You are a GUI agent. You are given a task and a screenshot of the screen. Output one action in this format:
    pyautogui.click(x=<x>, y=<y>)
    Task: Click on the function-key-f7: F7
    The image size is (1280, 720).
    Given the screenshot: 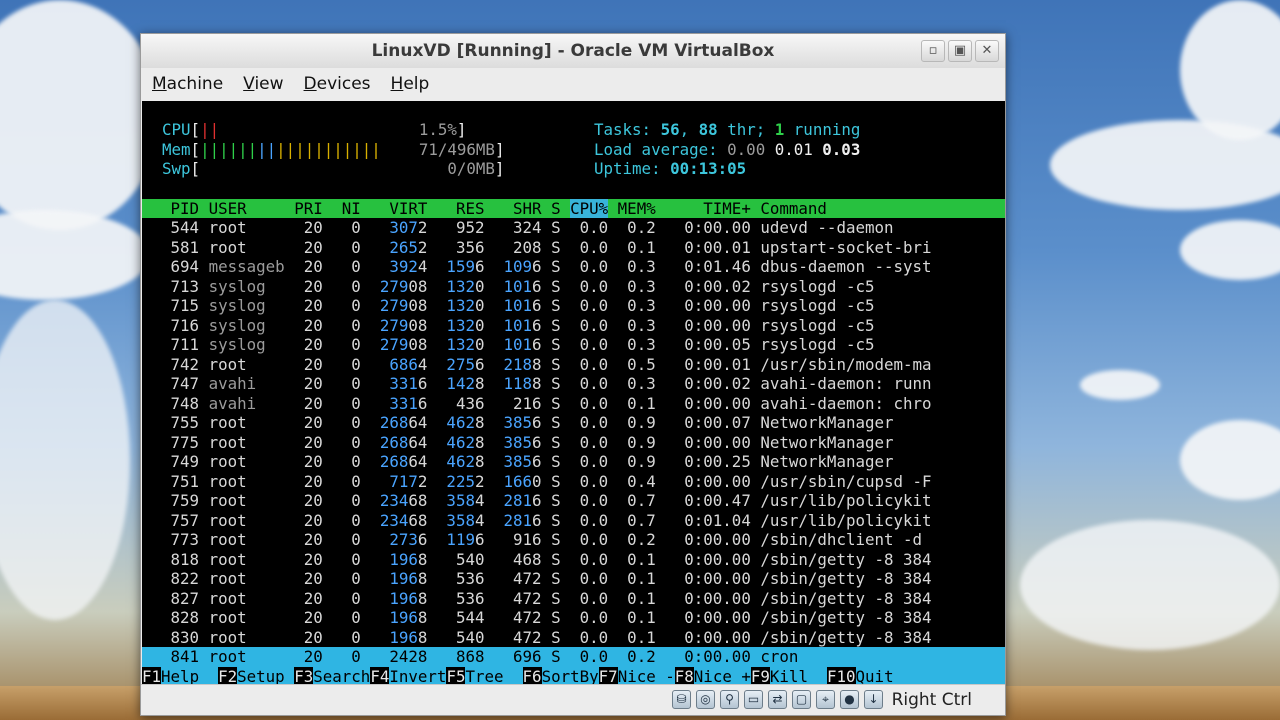 What is the action you would take?
    pyautogui.click(x=608, y=675)
    